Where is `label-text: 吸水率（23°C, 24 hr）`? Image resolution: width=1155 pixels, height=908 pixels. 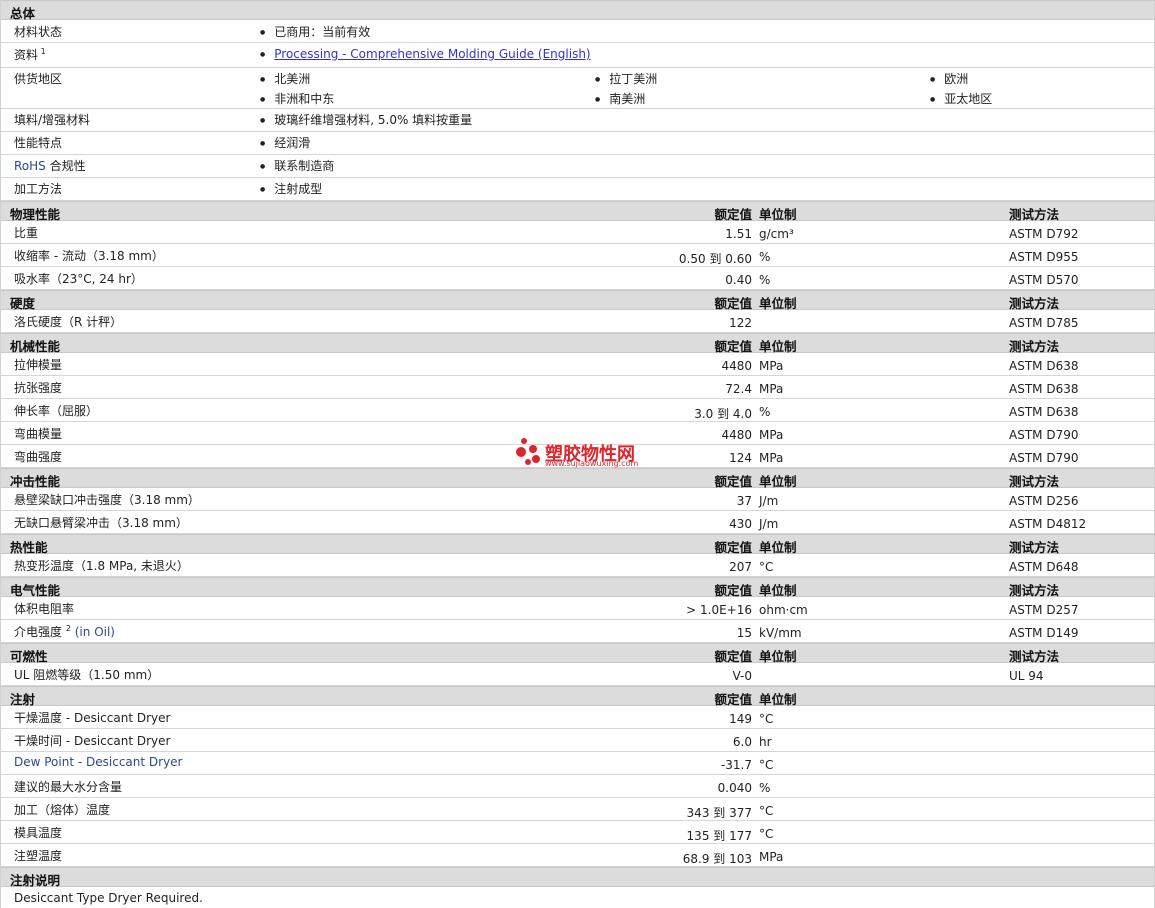 label-text: 吸水率（23°C, 24 hr） is located at coordinates (78, 279).